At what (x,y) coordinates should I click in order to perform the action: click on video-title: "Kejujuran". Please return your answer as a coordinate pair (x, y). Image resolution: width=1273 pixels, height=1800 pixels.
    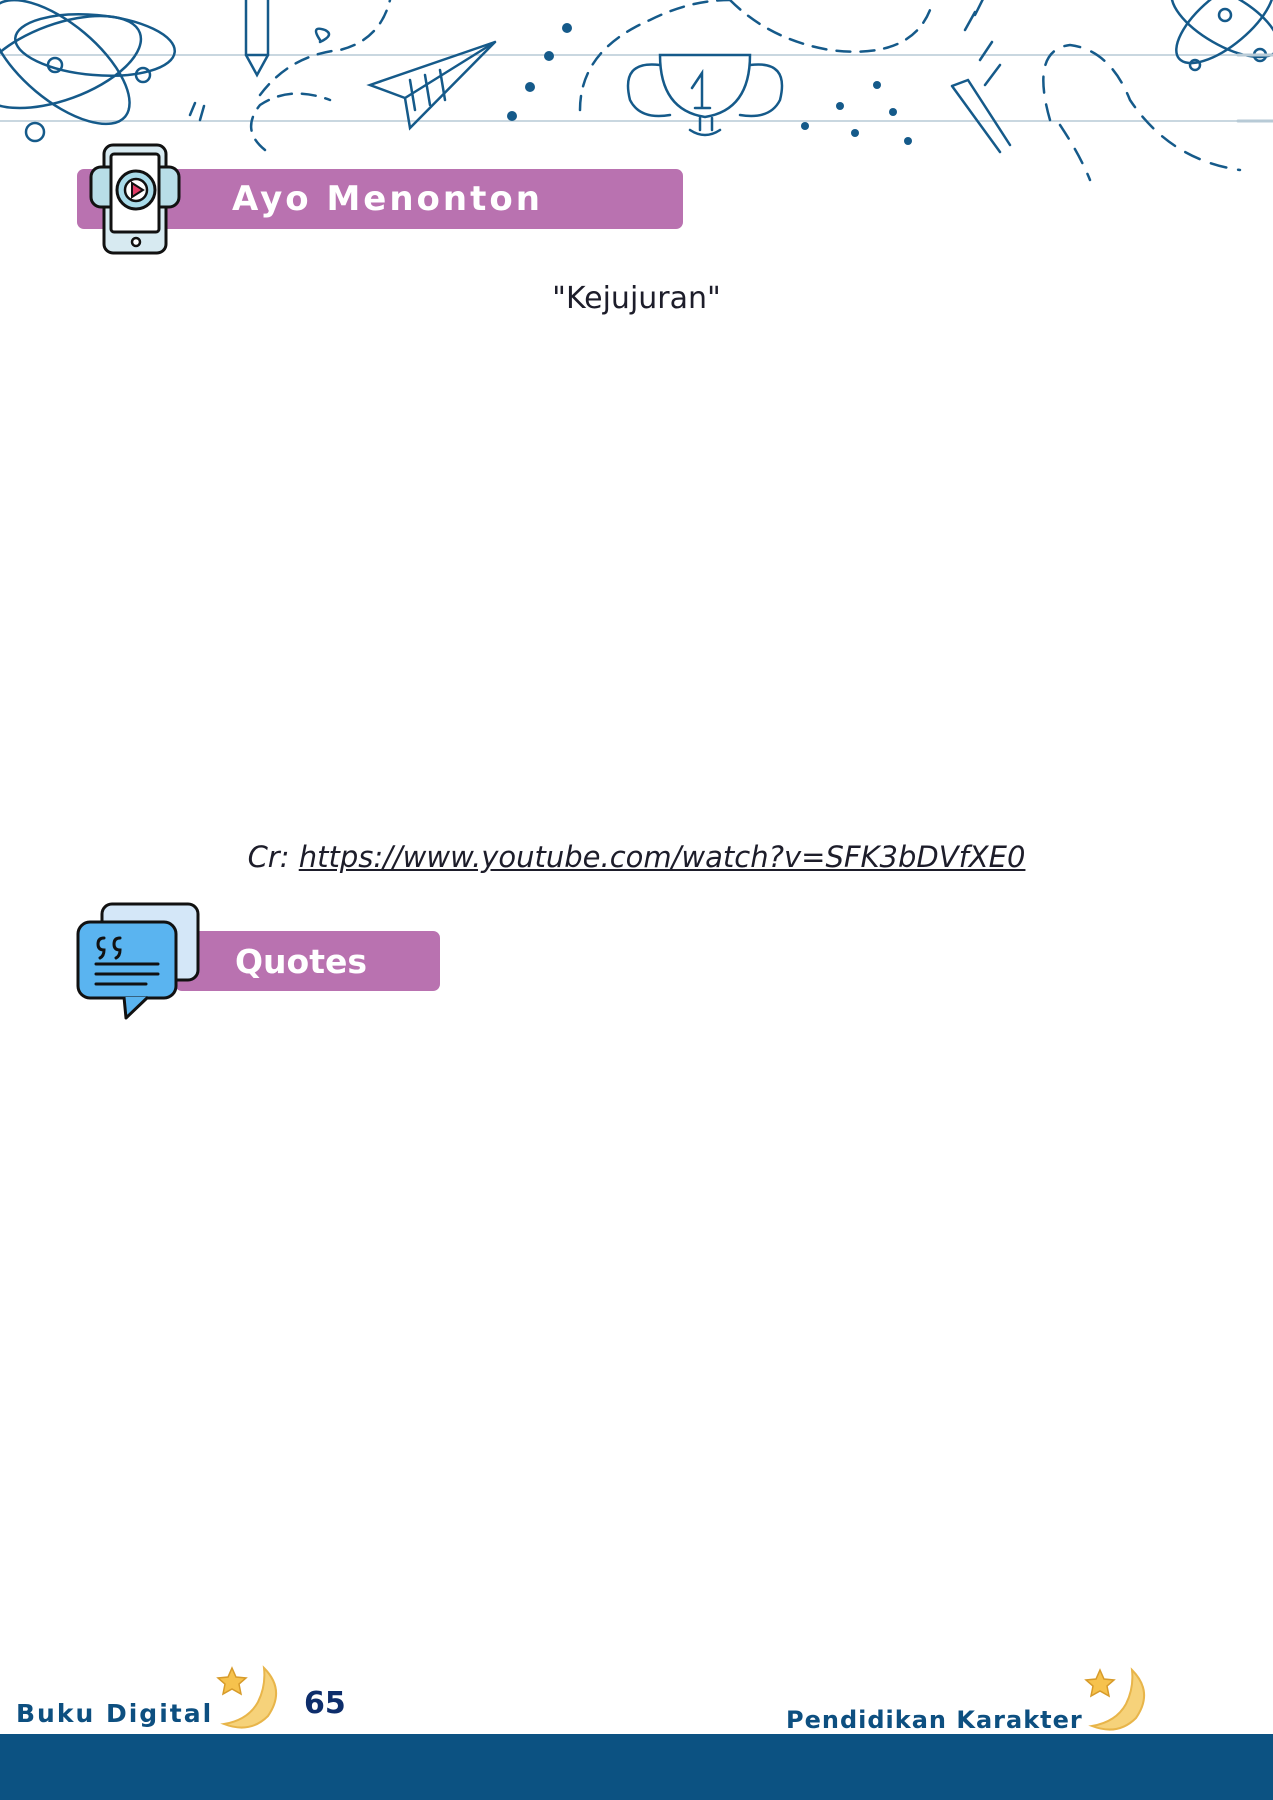
    Looking at the image, I should click on (636, 298).